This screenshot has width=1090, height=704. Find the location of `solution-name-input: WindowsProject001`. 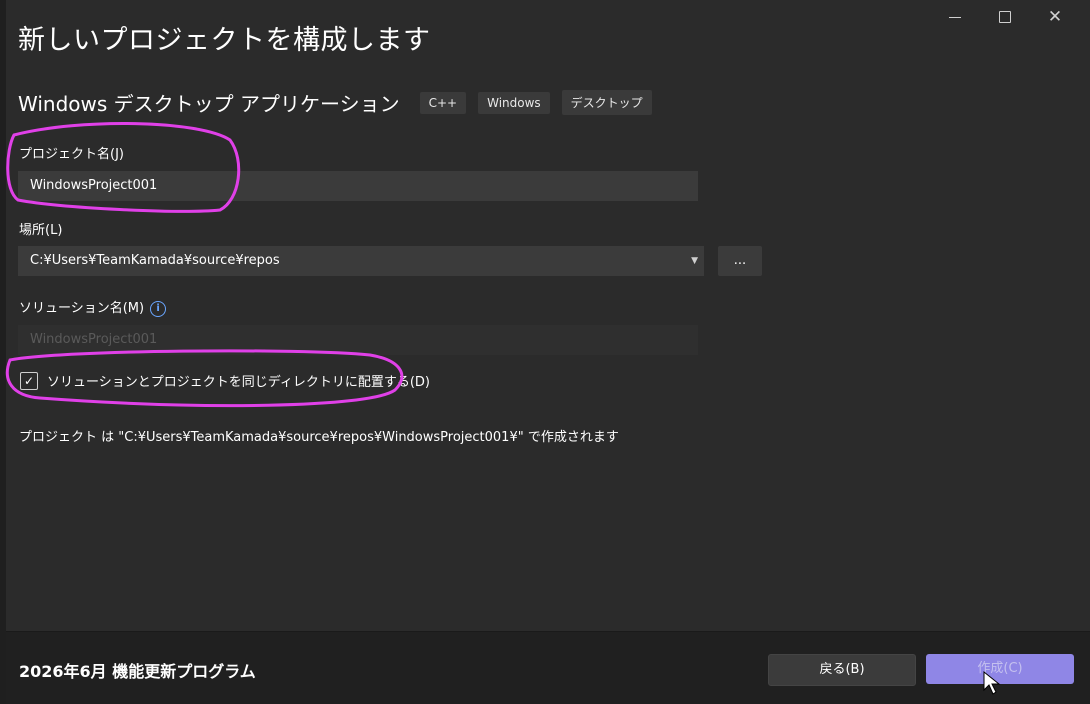

solution-name-input: WindowsProject001 is located at coordinates (358, 340).